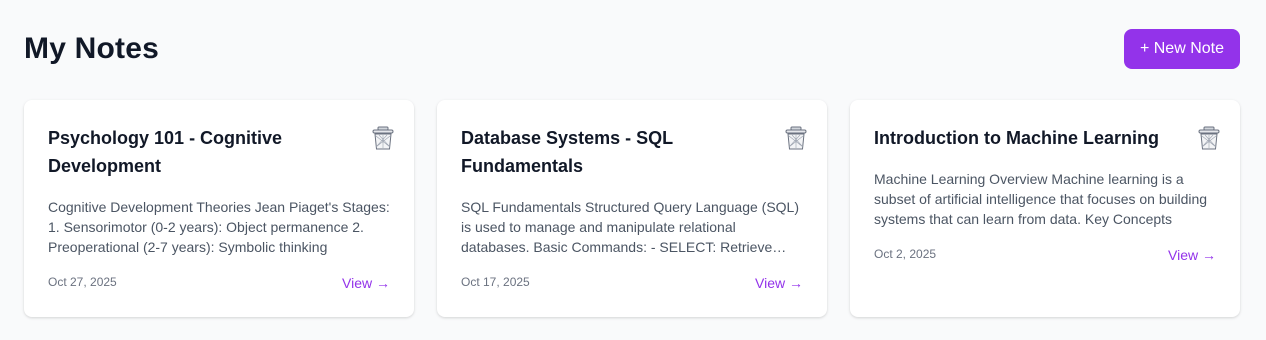  What do you see at coordinates (91, 48) in the screenshot?
I see `page-title: My Notes` at bounding box center [91, 48].